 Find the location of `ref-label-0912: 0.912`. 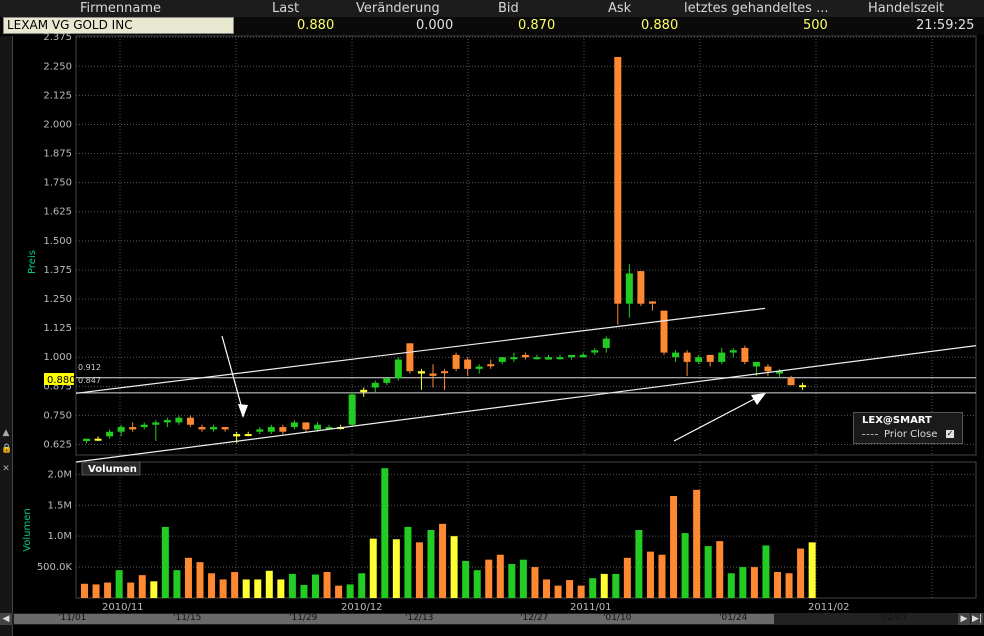

ref-label-0912: 0.912 is located at coordinates (89, 367).